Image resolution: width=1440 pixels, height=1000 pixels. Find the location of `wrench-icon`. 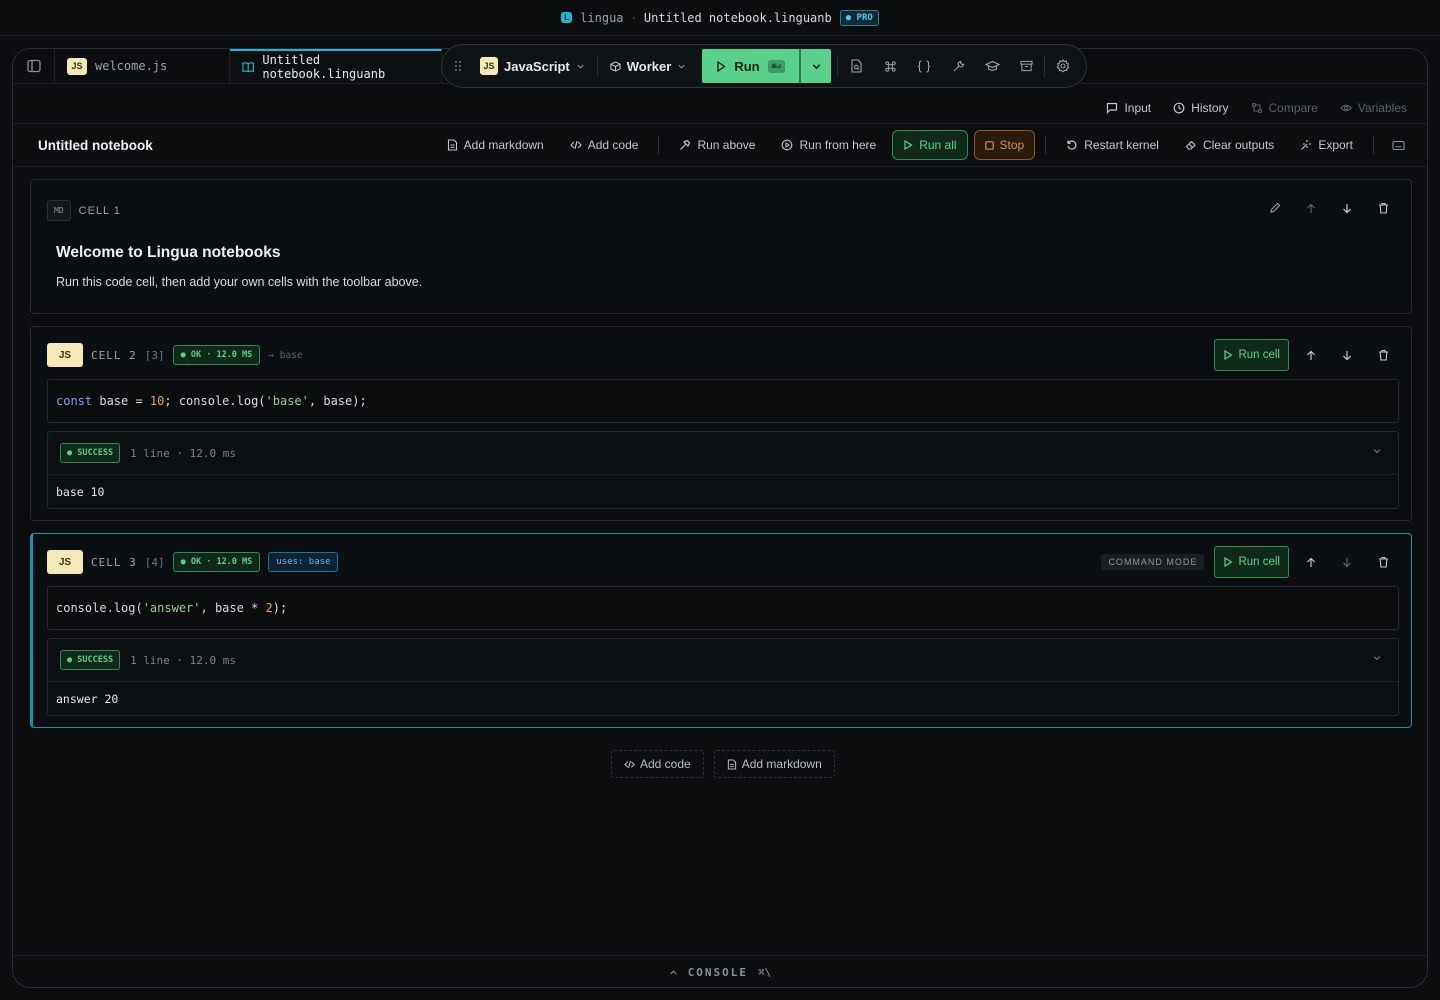

wrench-icon is located at coordinates (958, 66).